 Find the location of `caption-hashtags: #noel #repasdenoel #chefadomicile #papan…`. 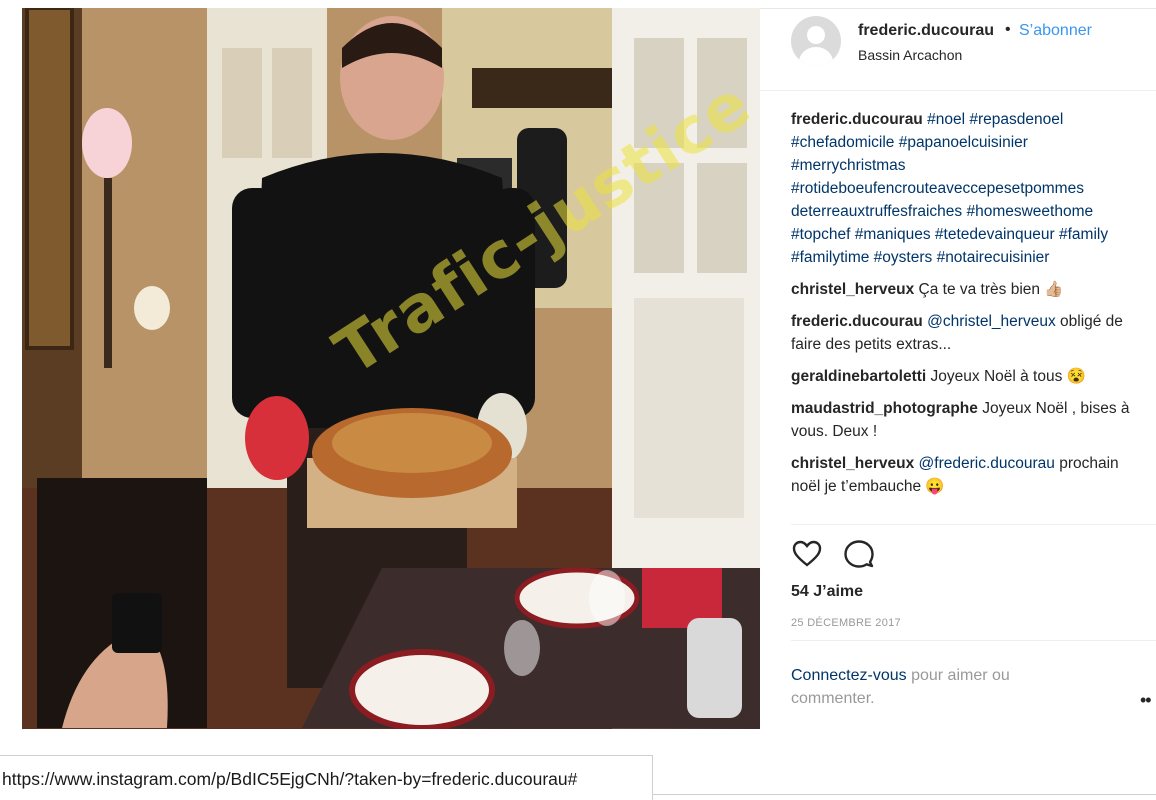

caption-hashtags: #noel #repasdenoel #chefadomicile #papan… is located at coordinates (949, 188).